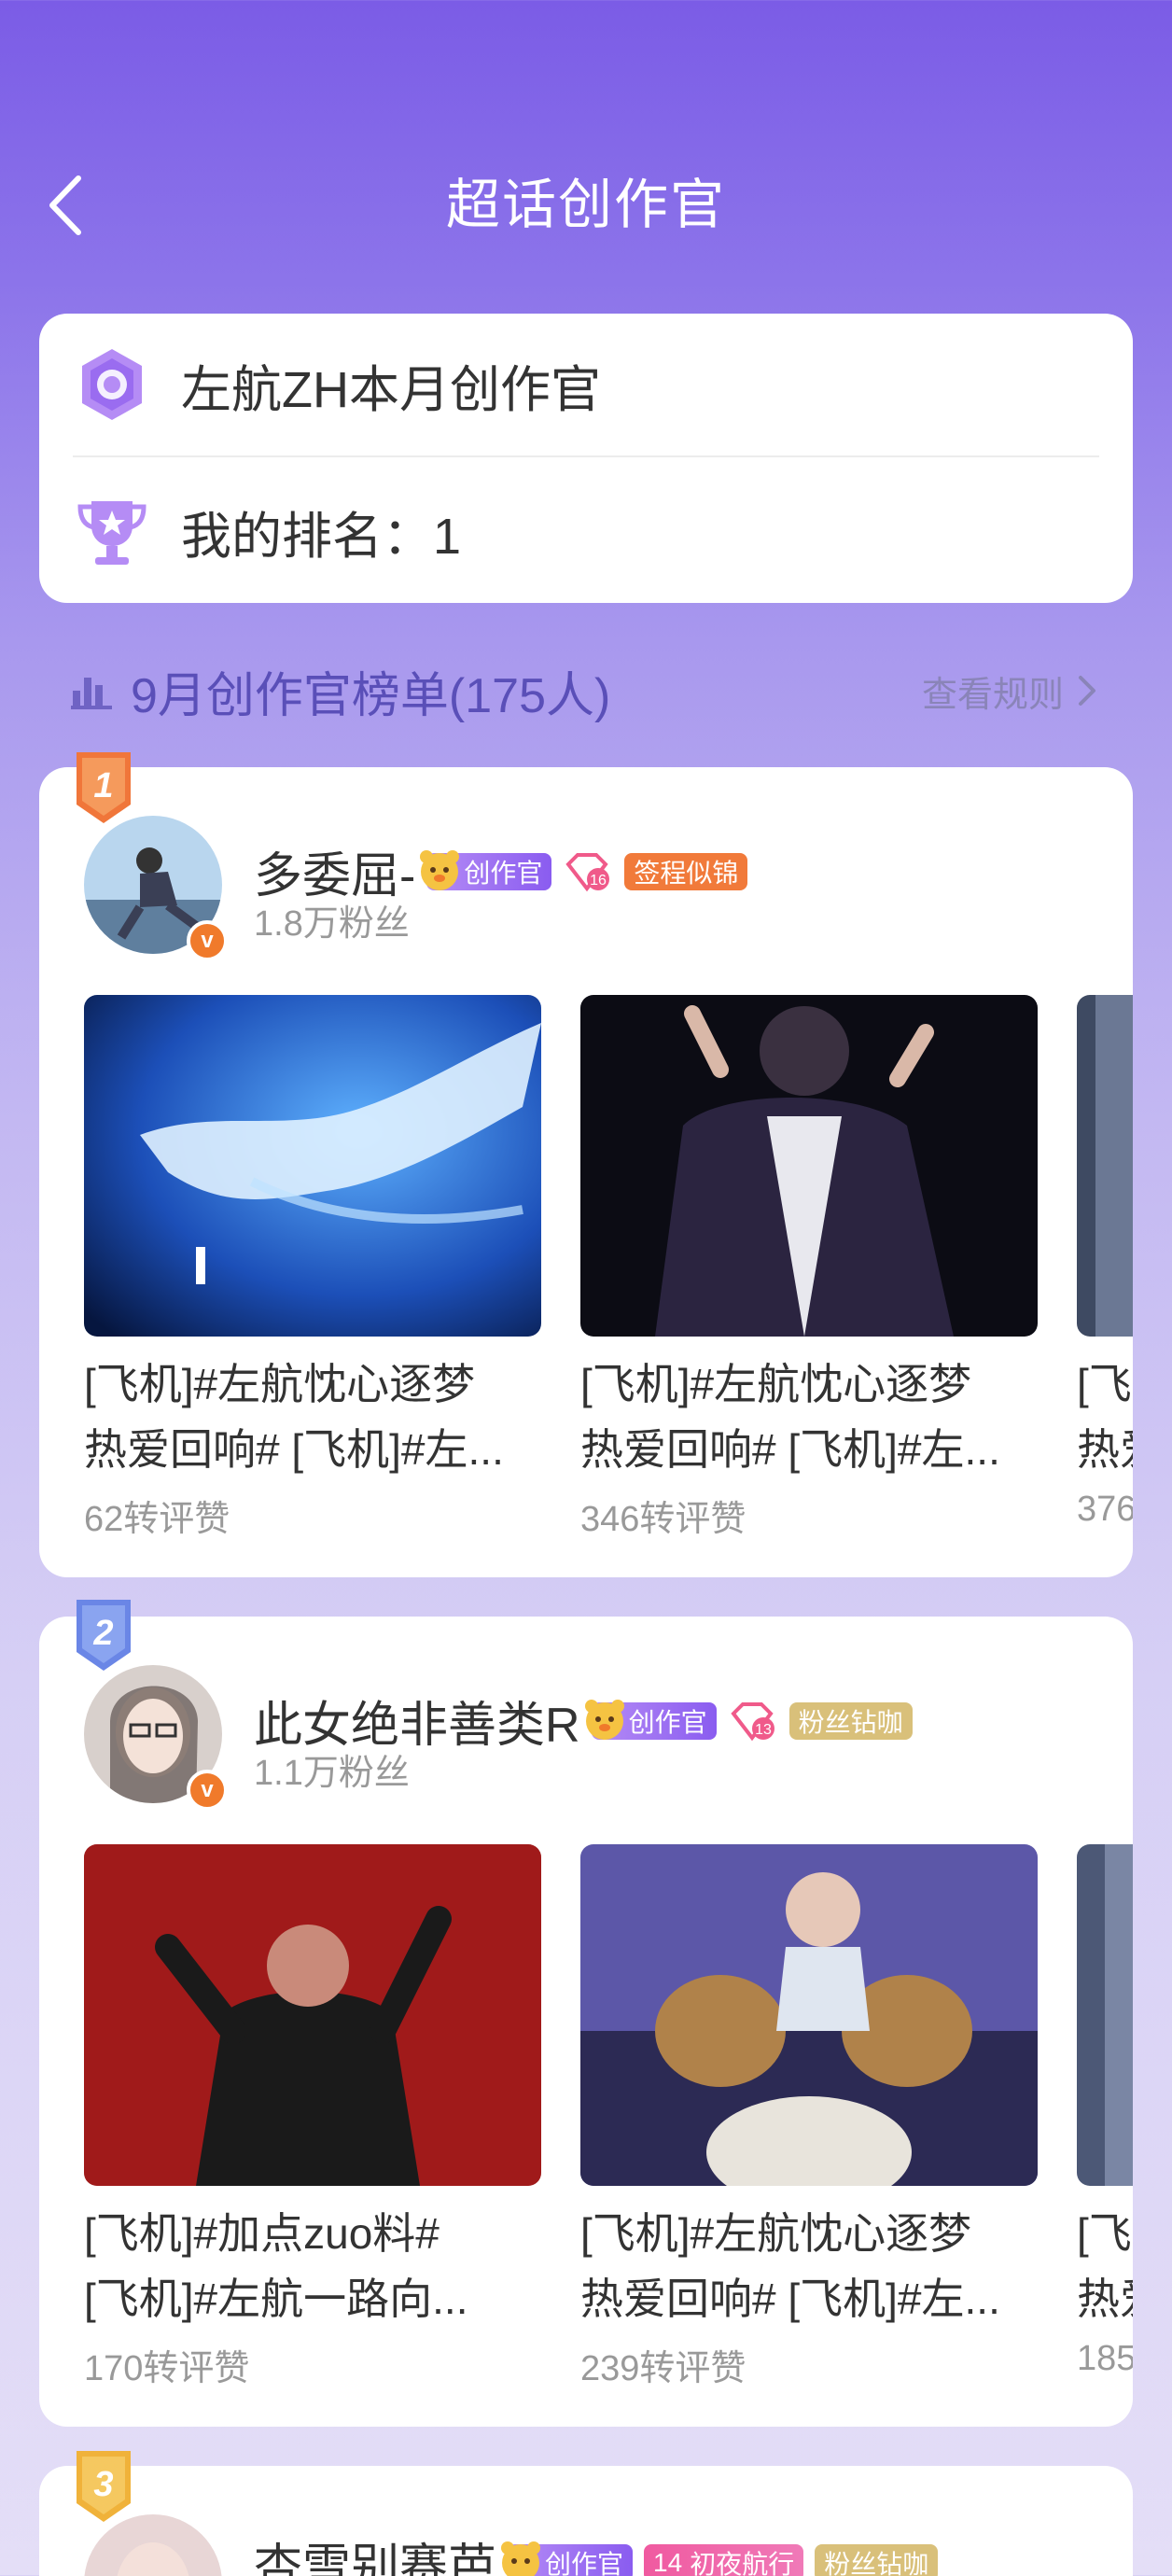  What do you see at coordinates (663, 2368) in the screenshot?
I see `post-stats: 239转评赞` at bounding box center [663, 2368].